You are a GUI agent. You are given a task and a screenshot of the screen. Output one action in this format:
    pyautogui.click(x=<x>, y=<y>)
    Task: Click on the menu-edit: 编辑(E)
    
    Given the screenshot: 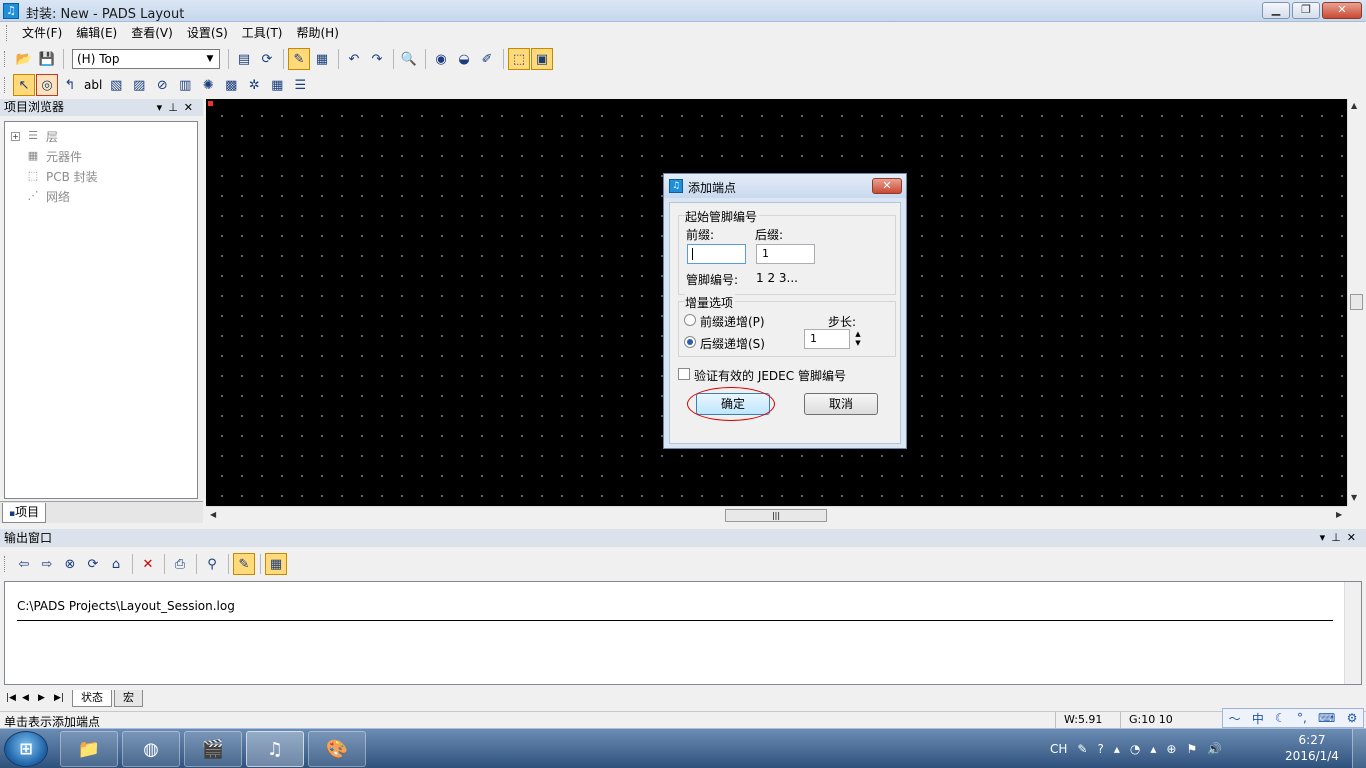 What is the action you would take?
    pyautogui.click(x=96, y=33)
    